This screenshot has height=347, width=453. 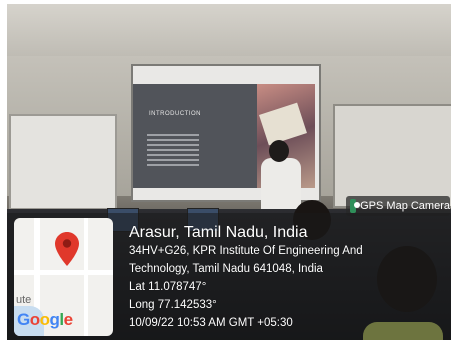 I want to click on gps-camera-icon, so click(x=355, y=206).